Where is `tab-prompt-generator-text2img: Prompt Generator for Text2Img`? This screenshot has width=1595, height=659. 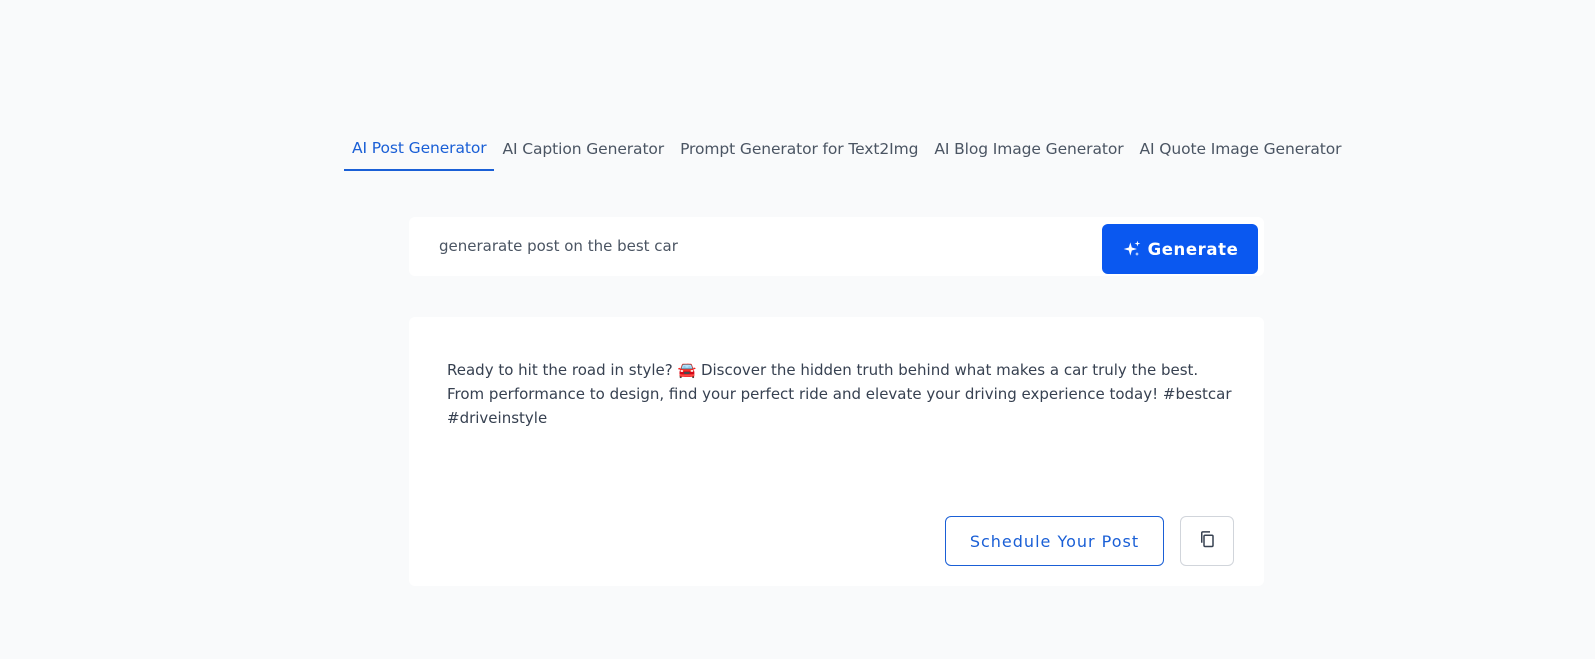 tab-prompt-generator-text2img: Prompt Generator for Text2Img is located at coordinates (799, 150).